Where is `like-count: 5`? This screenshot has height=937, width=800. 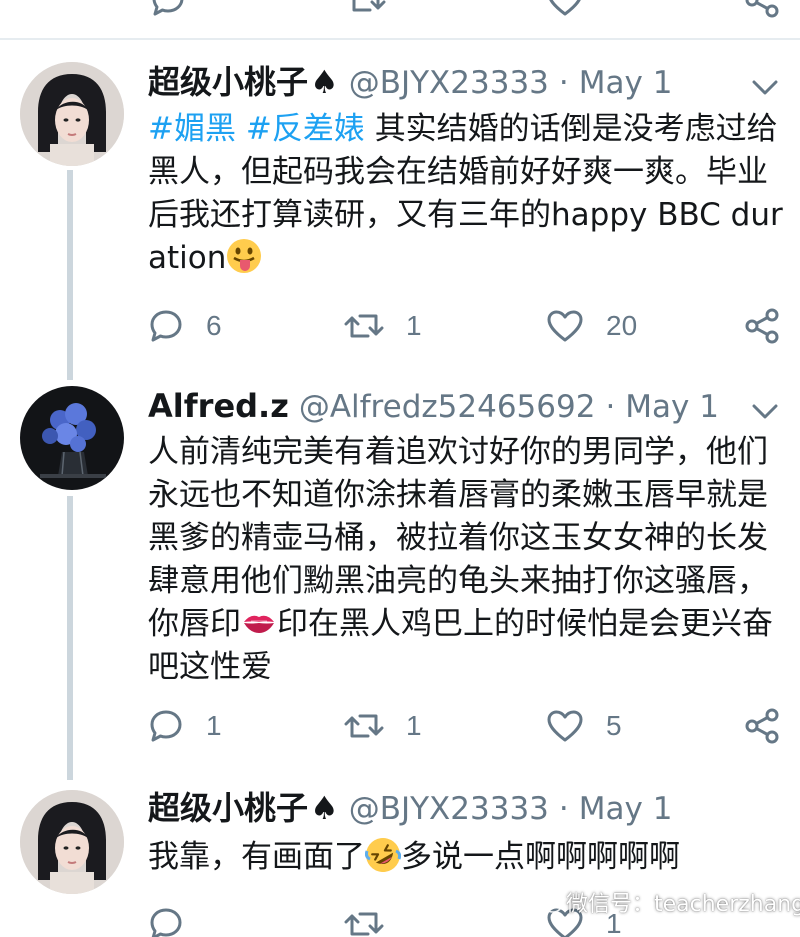 like-count: 5 is located at coordinates (614, 725).